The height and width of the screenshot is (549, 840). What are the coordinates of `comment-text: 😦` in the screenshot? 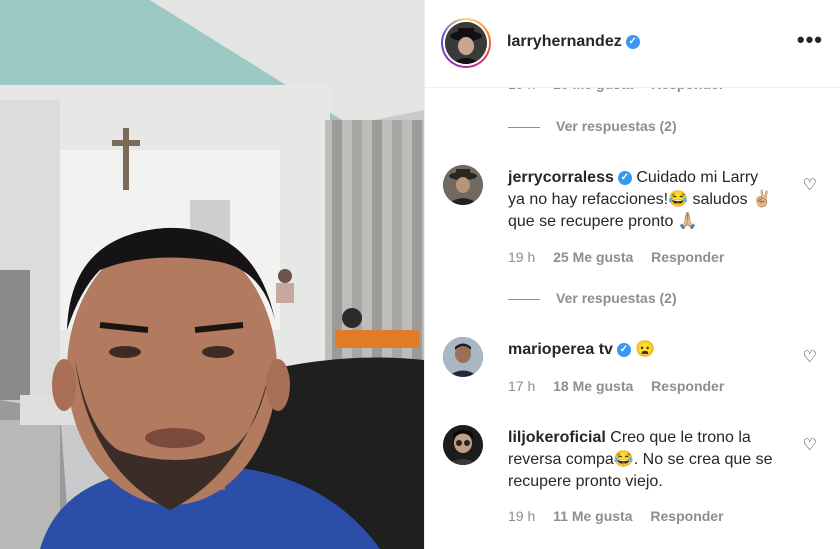 It's located at (645, 349).